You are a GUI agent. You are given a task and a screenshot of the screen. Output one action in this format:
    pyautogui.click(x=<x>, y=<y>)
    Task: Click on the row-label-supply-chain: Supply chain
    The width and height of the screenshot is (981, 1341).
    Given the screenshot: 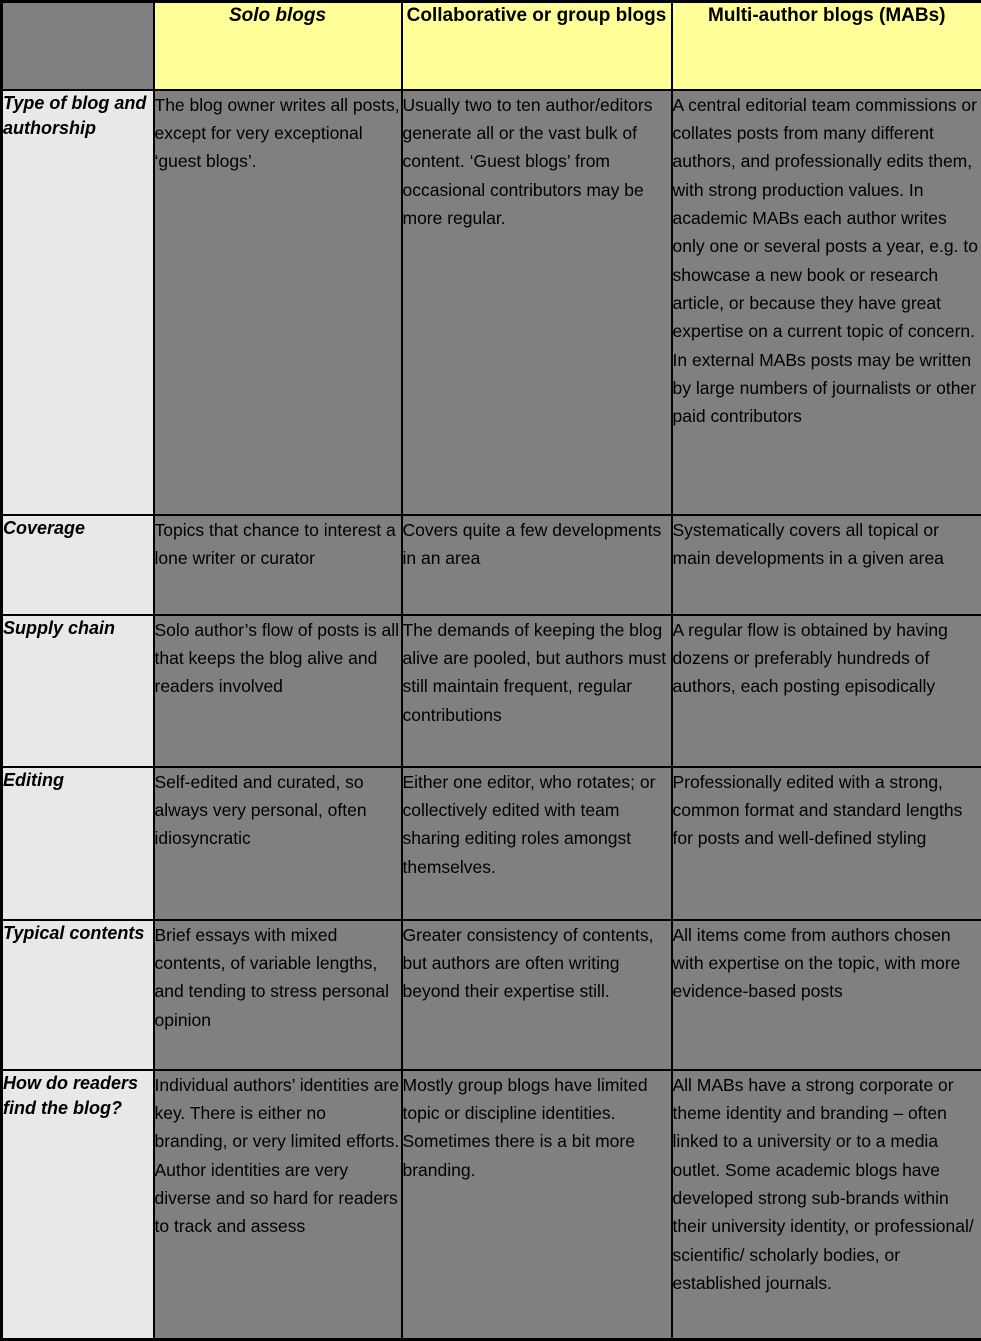 What is the action you would take?
    pyautogui.click(x=78, y=691)
    